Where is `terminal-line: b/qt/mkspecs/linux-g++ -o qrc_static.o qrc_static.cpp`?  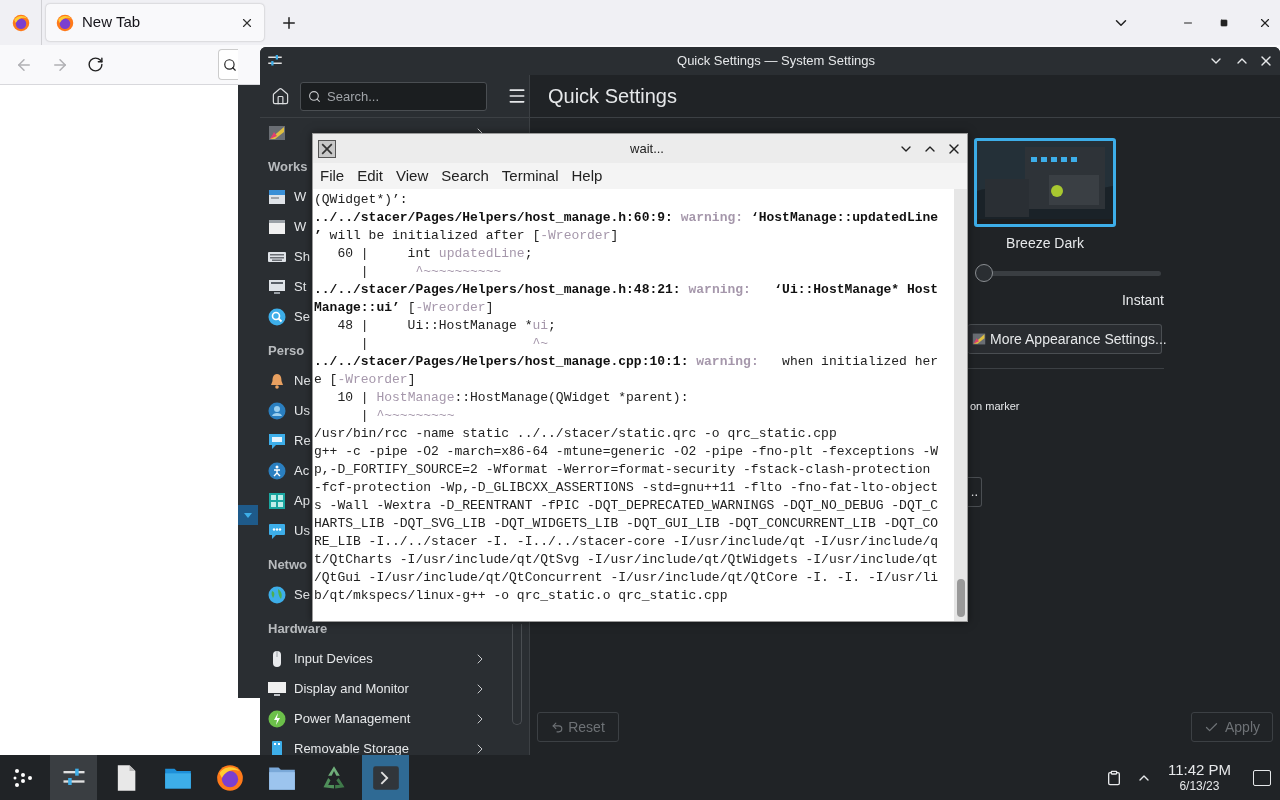
terminal-line: b/qt/mkspecs/linux-g++ -o qrc_static.o qrc_static.cpp is located at coordinates (521, 596).